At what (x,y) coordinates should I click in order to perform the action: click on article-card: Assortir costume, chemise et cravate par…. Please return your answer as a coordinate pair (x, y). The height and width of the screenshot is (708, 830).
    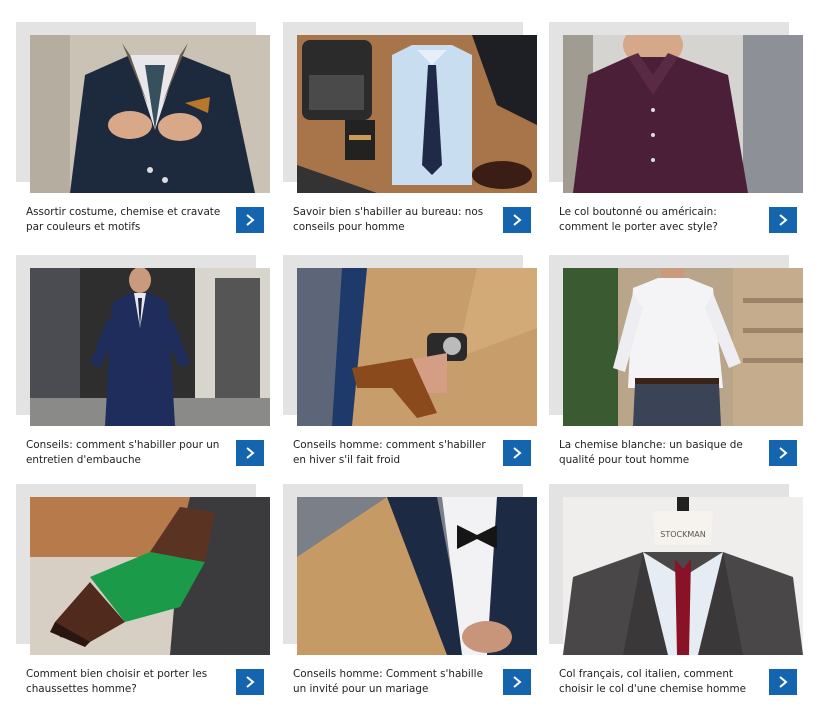
    Looking at the image, I should click on (143, 132).